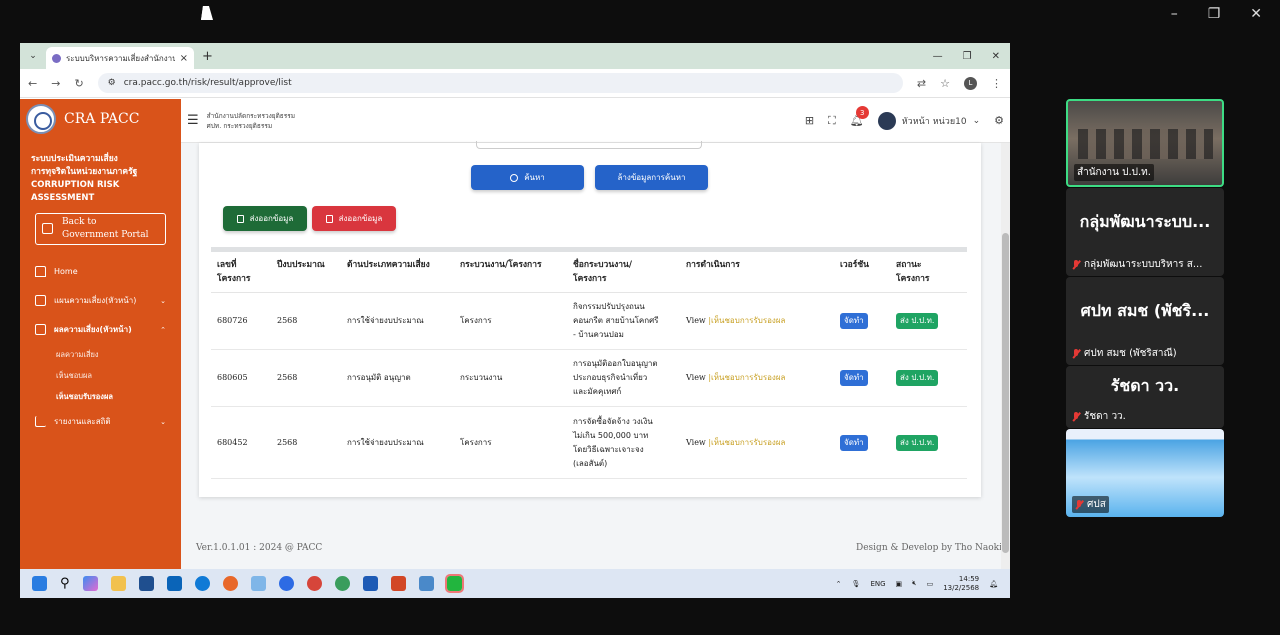  Describe the element at coordinates (258, 583) in the screenshot. I see `snipping-tool-icon` at that location.